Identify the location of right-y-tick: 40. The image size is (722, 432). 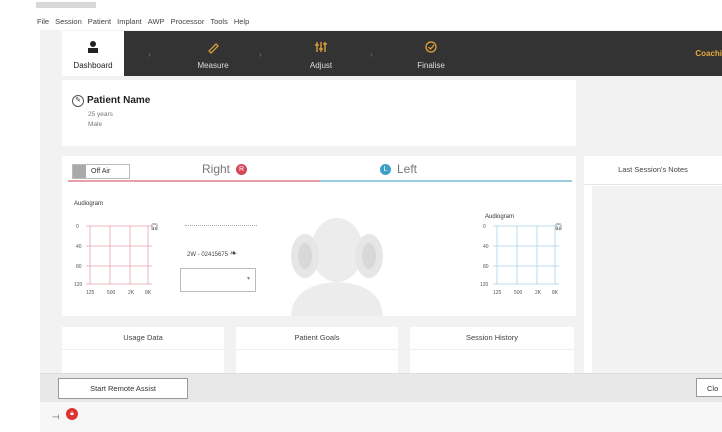
(79, 247).